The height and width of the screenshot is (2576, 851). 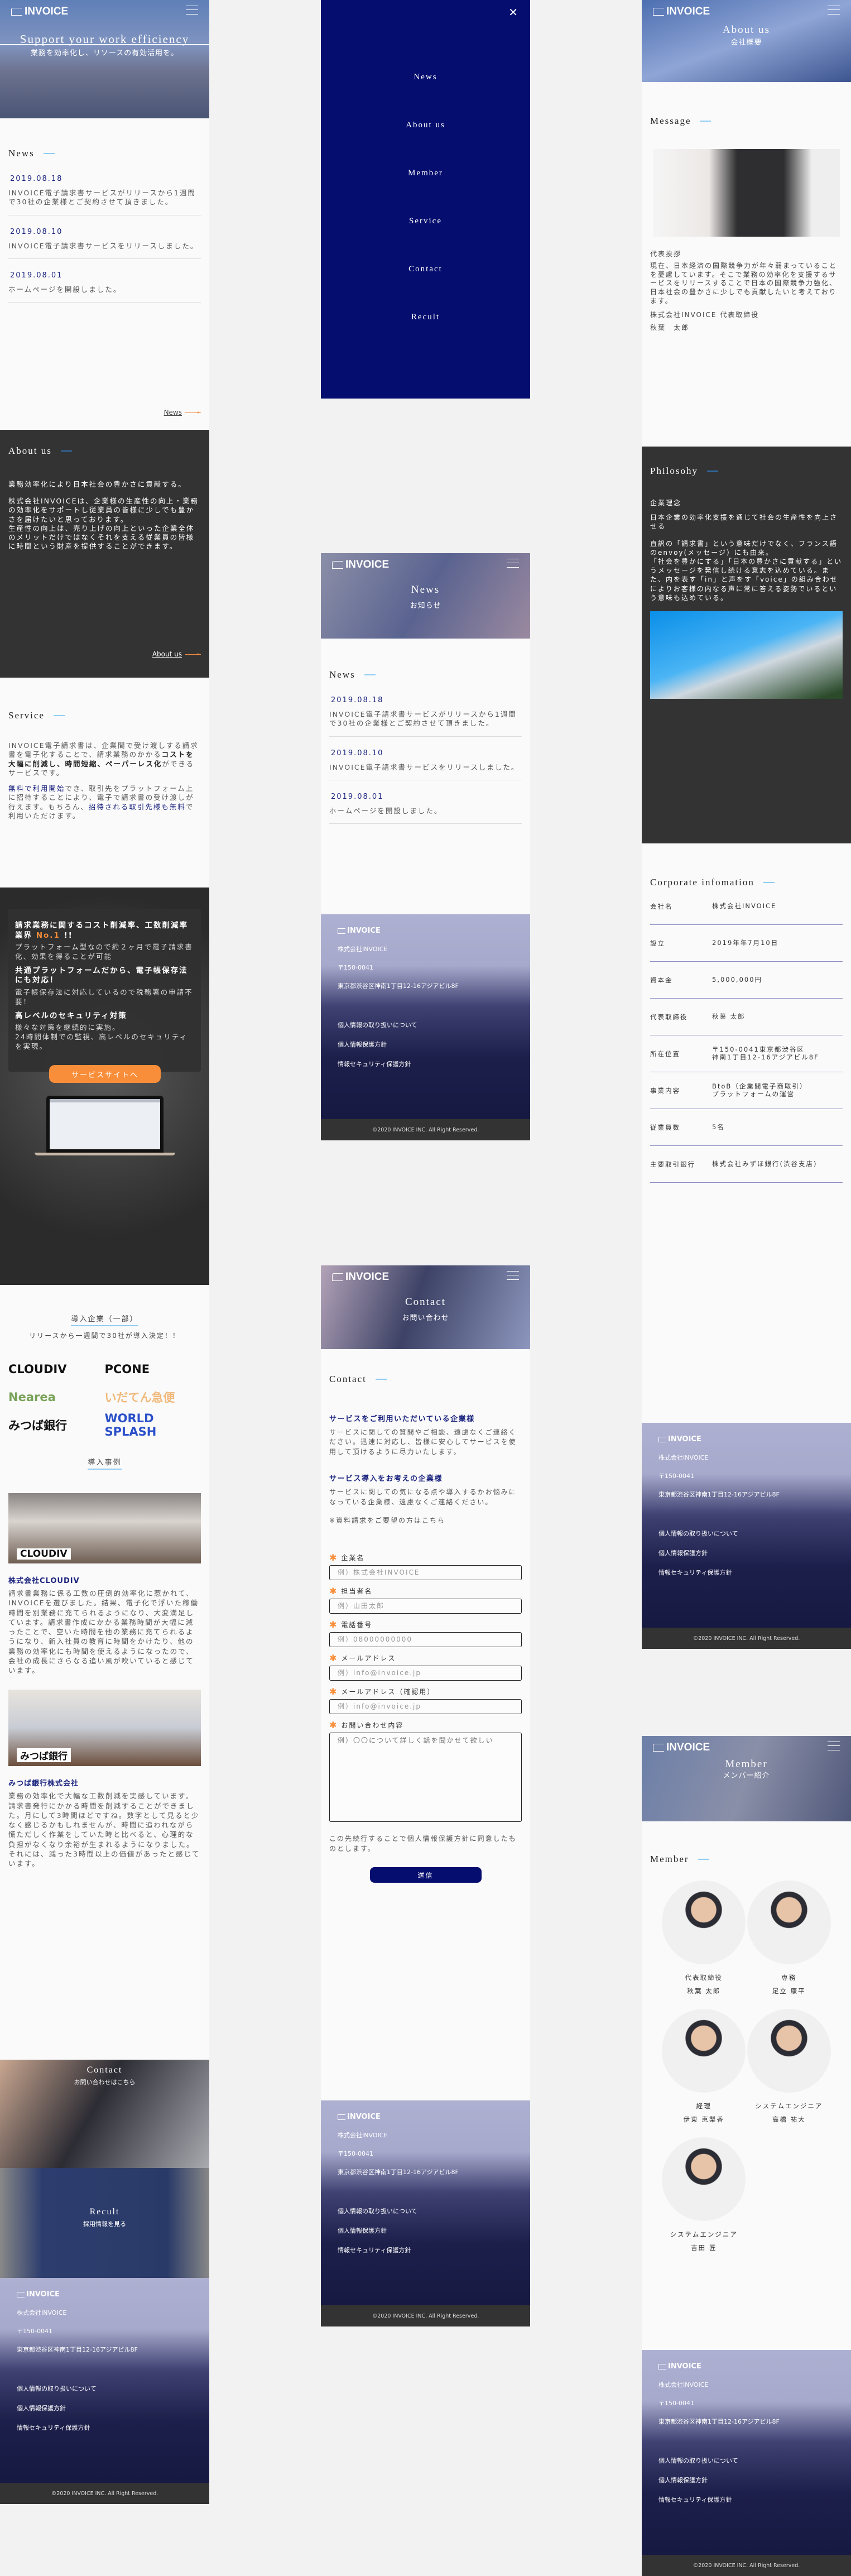 I want to click on philosophy-subheading: 企業理念, so click(x=666, y=503).